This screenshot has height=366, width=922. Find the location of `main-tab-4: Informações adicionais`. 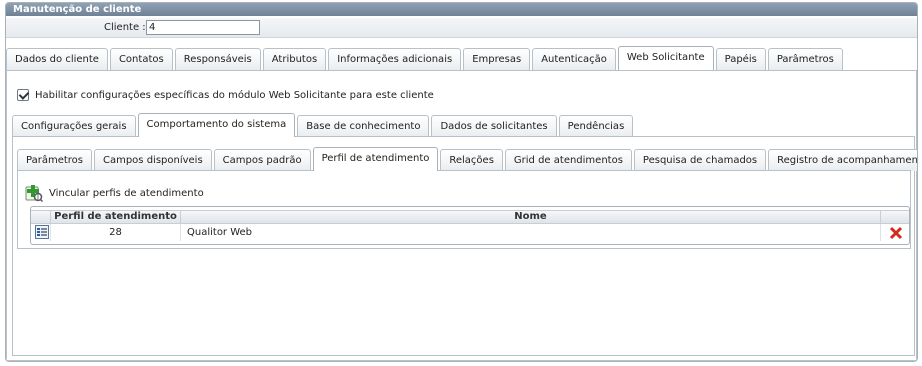

main-tab-4: Informações adicionais is located at coordinates (395, 59).